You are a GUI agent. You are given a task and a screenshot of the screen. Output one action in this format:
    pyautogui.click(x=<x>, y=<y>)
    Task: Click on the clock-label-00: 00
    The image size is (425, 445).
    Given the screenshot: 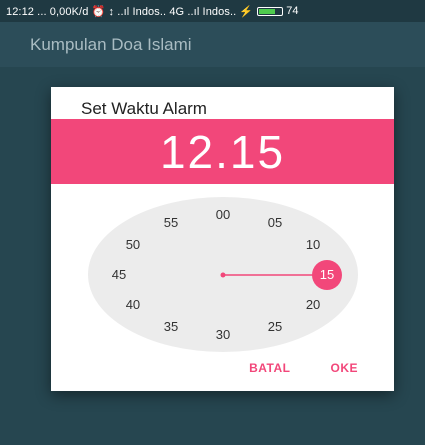 What is the action you would take?
    pyautogui.click(x=223, y=215)
    